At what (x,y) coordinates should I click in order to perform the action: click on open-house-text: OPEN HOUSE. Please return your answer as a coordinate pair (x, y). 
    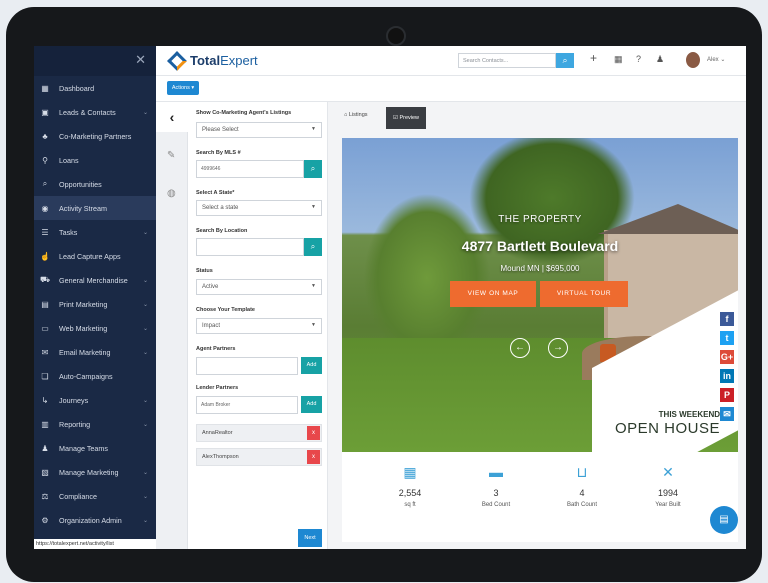
    Looking at the image, I should click on (667, 428).